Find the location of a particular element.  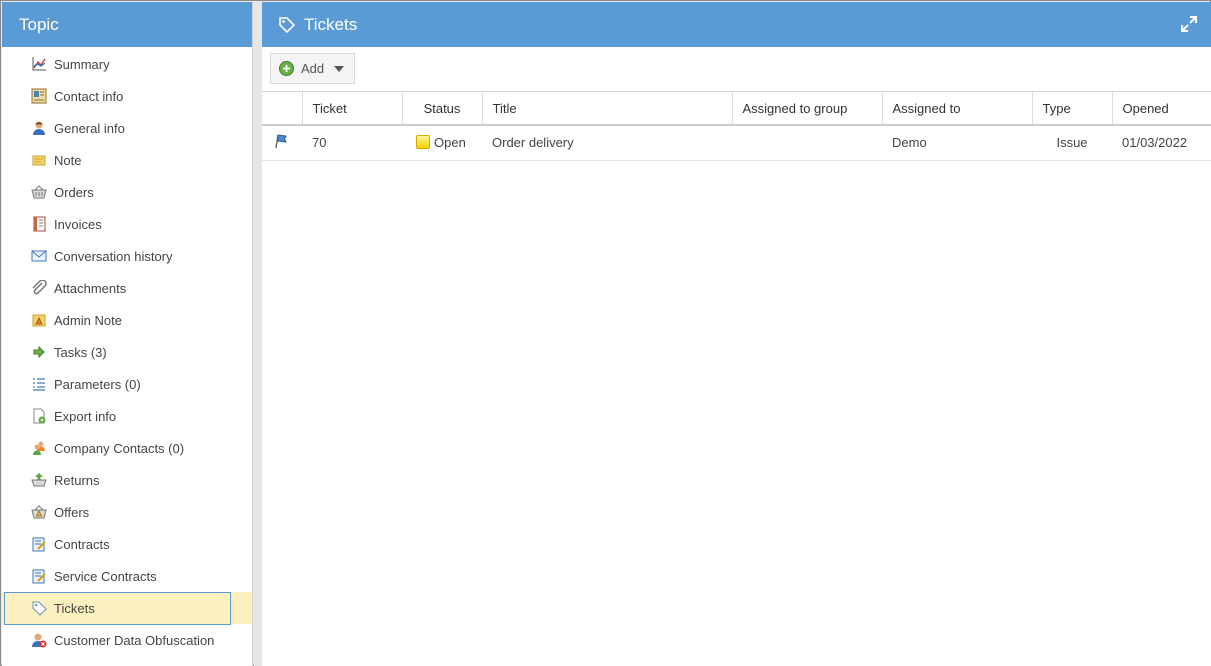

ticket-flag-icon is located at coordinates (281, 141).